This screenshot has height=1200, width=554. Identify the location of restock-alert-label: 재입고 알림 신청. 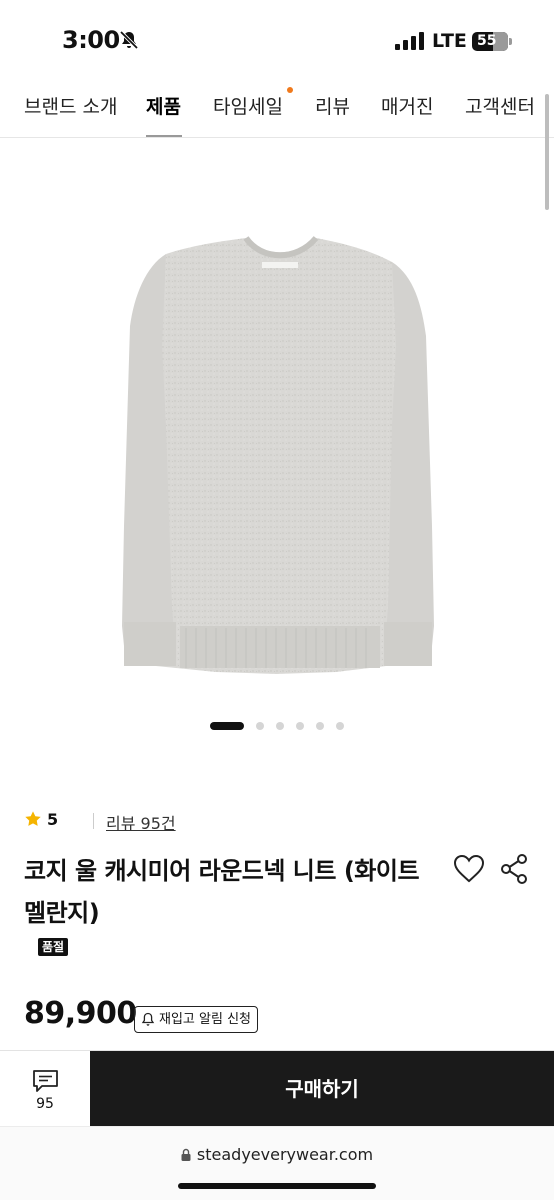
(205, 1019).